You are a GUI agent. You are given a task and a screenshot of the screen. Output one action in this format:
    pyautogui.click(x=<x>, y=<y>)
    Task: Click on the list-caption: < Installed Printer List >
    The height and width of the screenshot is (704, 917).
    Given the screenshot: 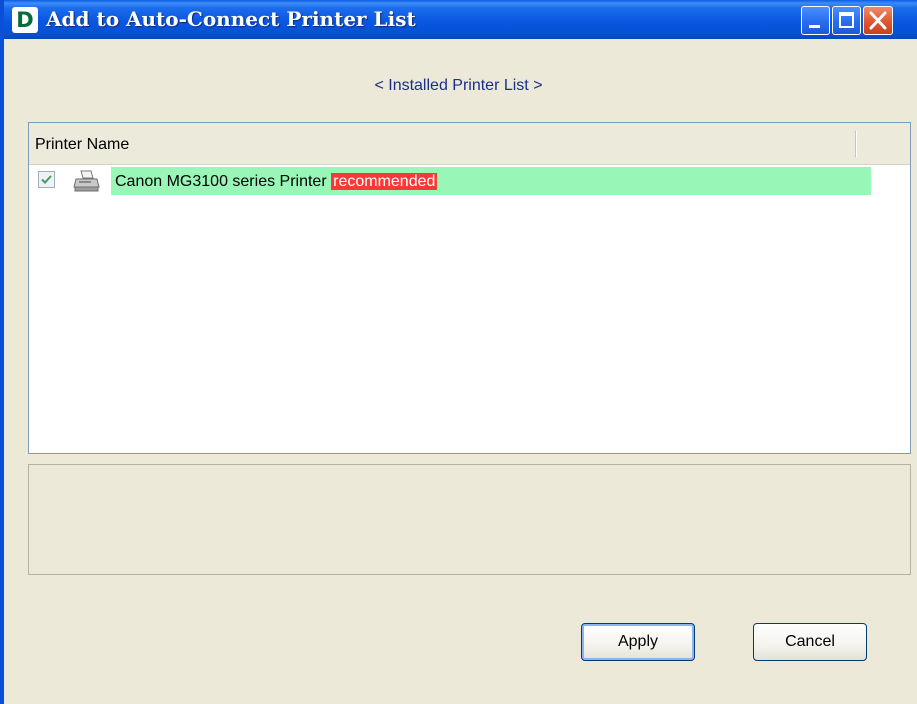 What is the action you would take?
    pyautogui.click(x=458, y=85)
    